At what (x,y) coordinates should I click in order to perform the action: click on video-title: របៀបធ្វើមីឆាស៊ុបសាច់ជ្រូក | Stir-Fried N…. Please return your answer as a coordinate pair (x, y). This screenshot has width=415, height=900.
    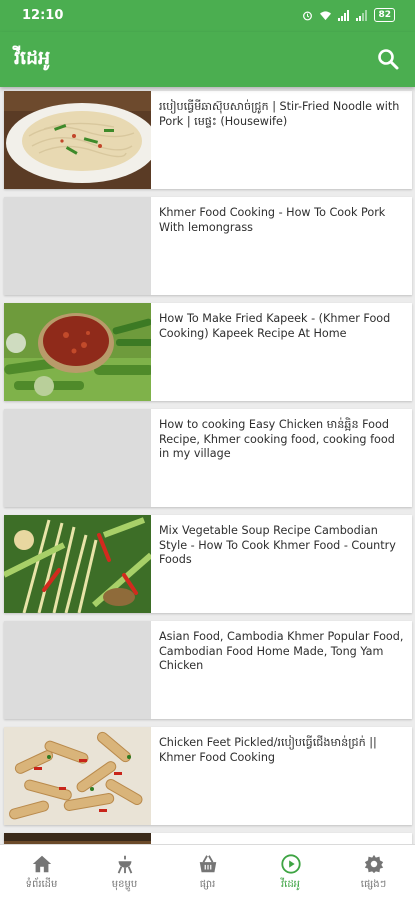
    Looking at the image, I should click on (279, 114).